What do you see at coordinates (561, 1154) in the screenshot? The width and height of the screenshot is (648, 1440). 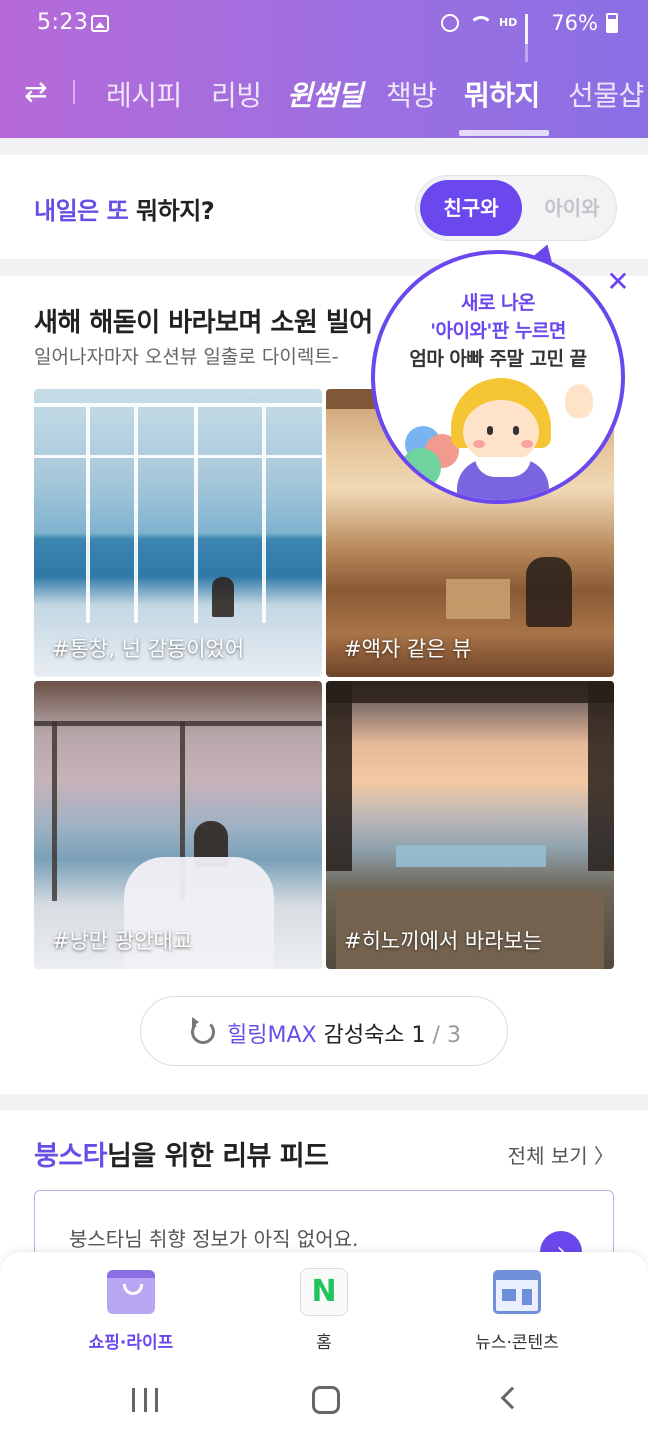 I see `see-all-link: 전체 보기 〉` at bounding box center [561, 1154].